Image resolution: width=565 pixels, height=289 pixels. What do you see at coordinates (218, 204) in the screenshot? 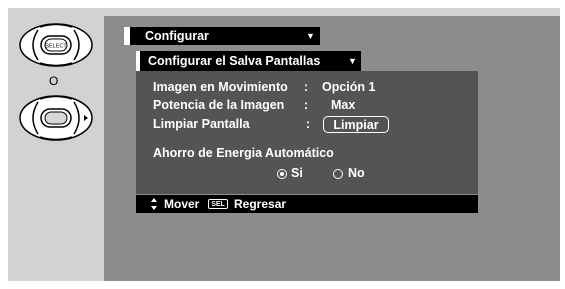
I see `sel-key-icon: SEL` at bounding box center [218, 204].